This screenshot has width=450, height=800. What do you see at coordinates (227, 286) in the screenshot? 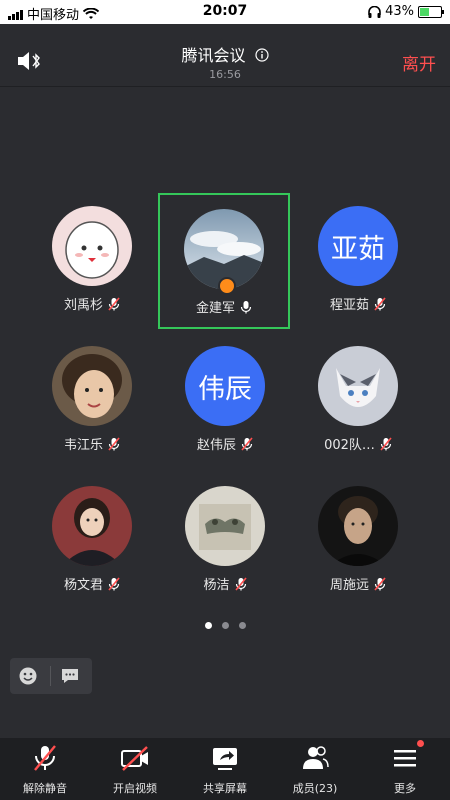
I see `host-icon` at bounding box center [227, 286].